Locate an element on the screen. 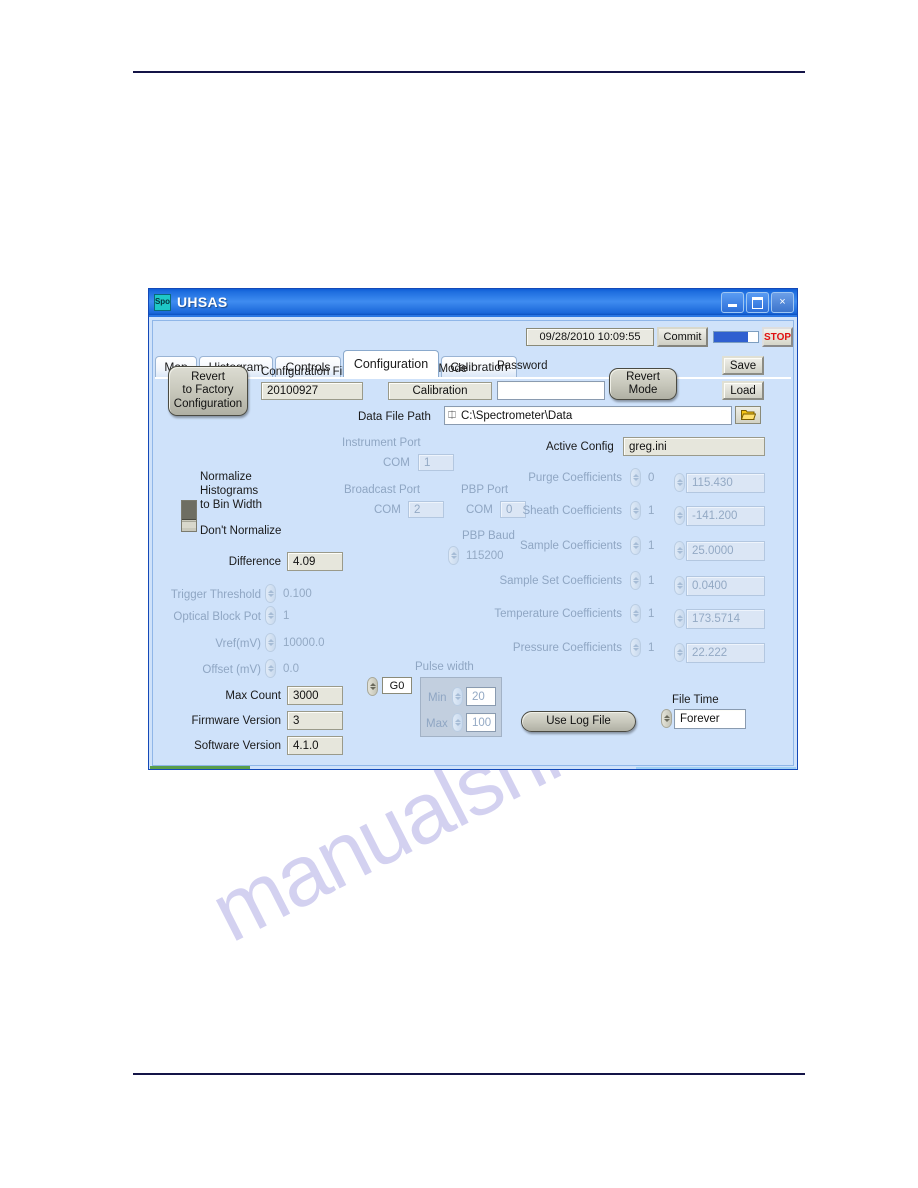  pulse-width-min-label: Min is located at coordinates (437, 698).